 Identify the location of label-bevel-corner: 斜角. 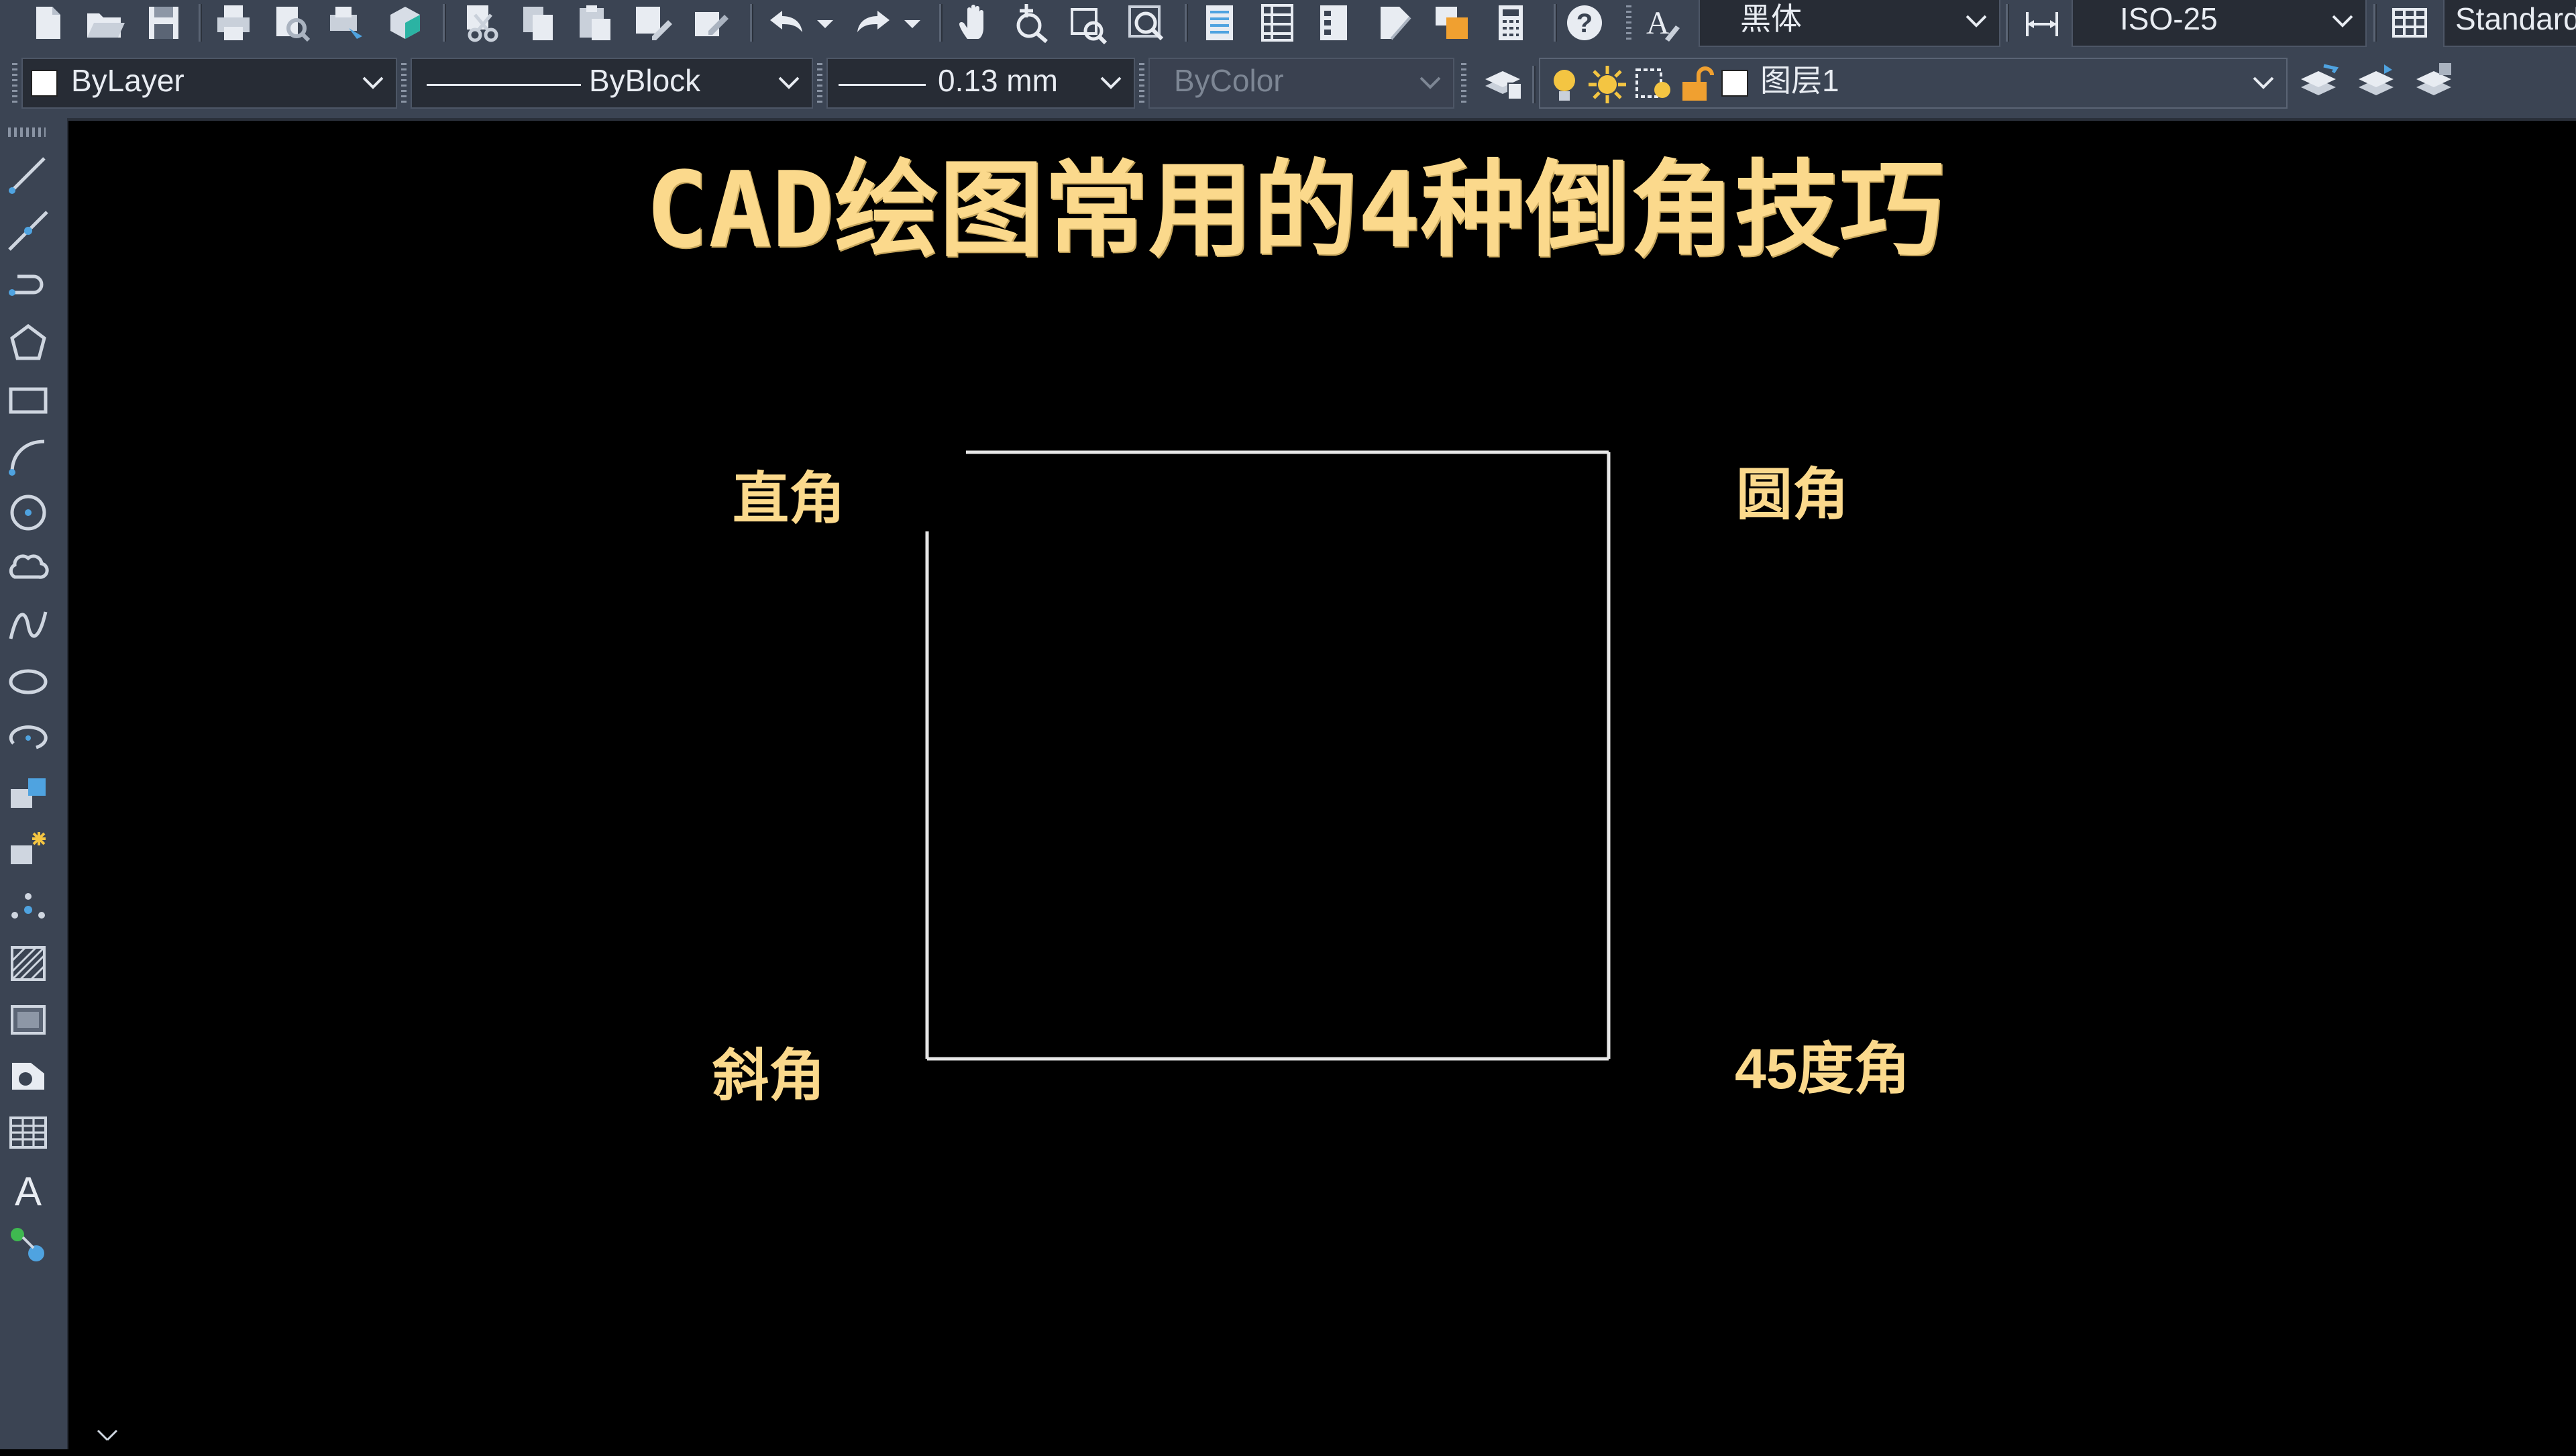
(769, 1075).